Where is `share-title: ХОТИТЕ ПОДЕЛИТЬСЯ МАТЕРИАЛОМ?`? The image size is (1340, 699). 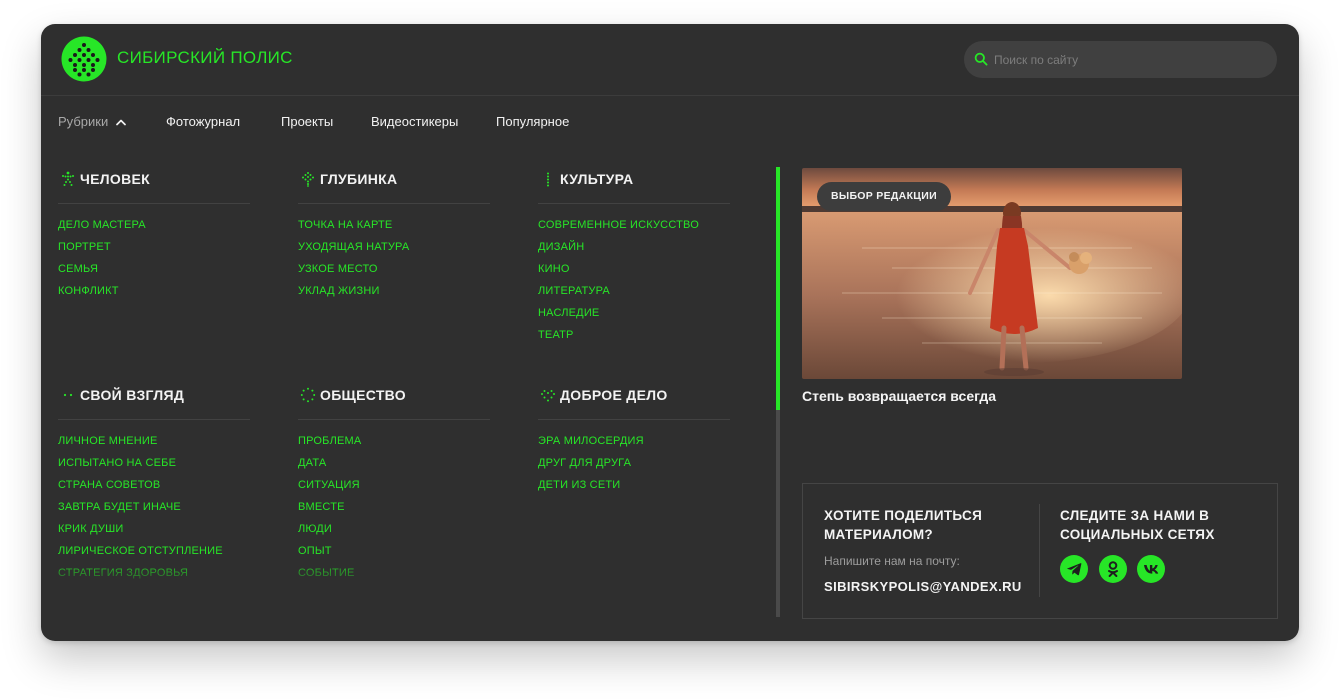
share-title: ХОТИТЕ ПОДЕЛИТЬСЯ МАТЕРИАЛОМ? is located at coordinates (903, 525).